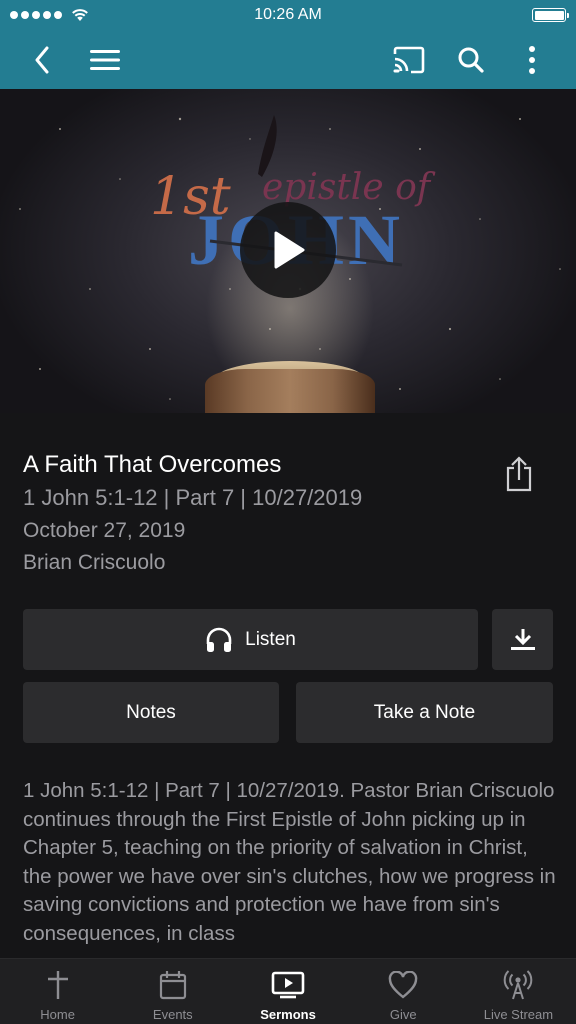 This screenshot has height=1024, width=576. I want to click on tab-label: Live Stream, so click(518, 1014).